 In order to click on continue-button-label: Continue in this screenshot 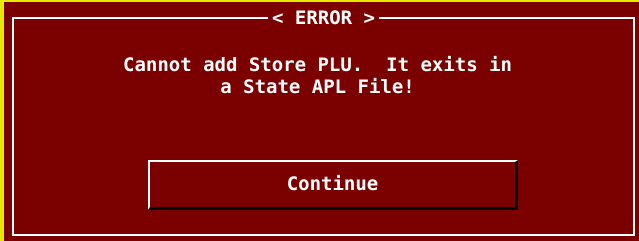, I will do `click(332, 184)`.